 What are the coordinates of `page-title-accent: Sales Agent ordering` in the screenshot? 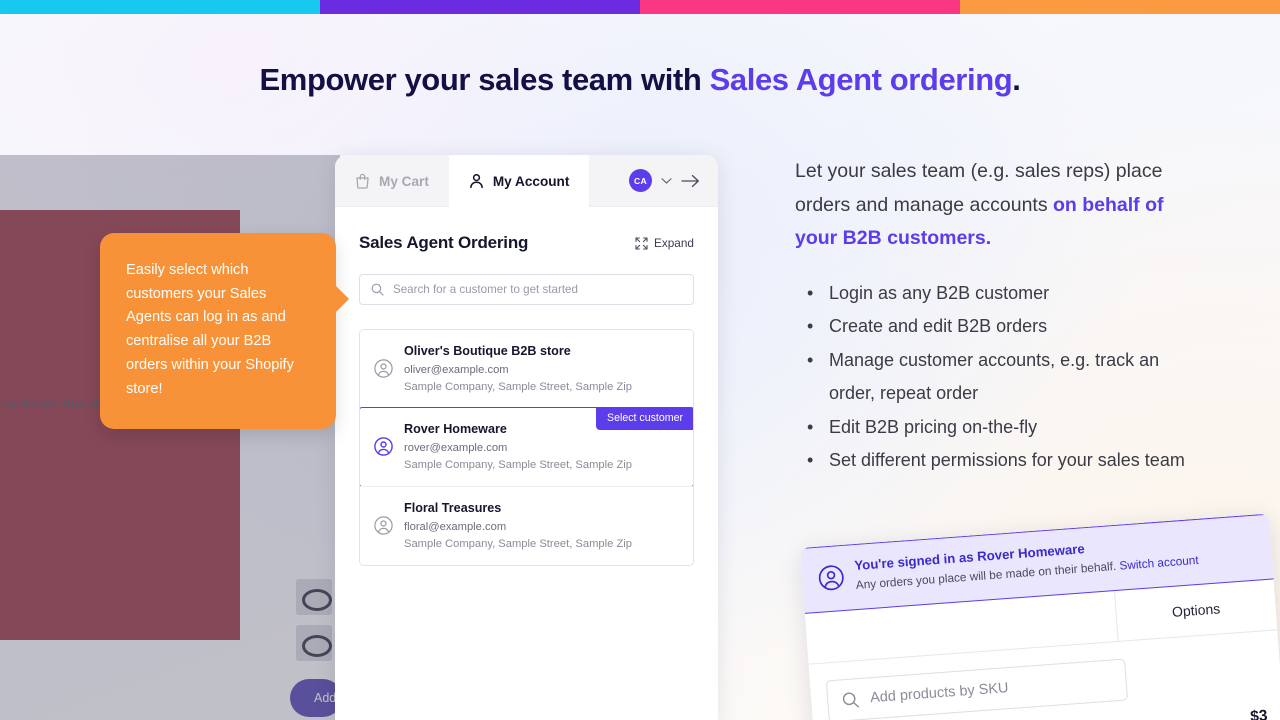 It's located at (861, 79).